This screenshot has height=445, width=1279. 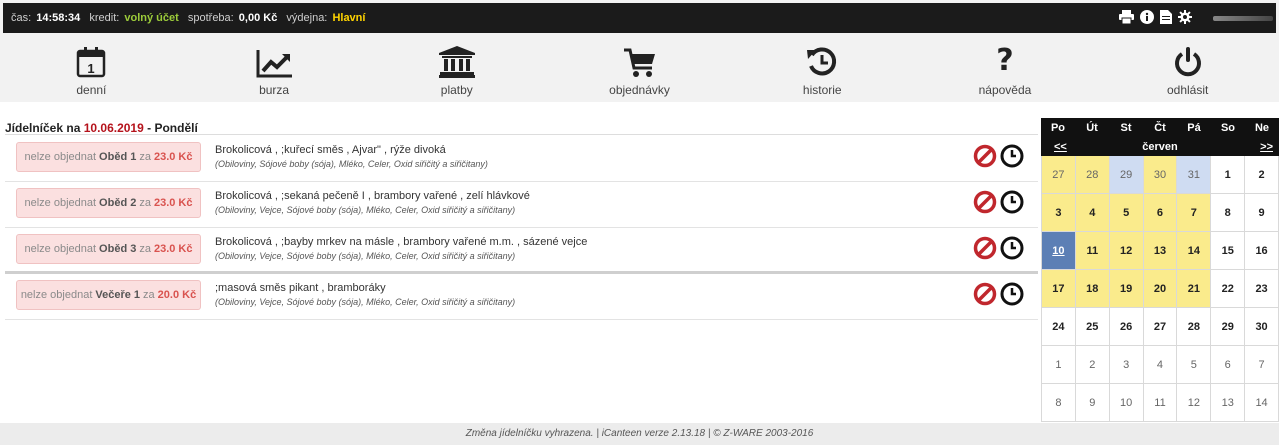 What do you see at coordinates (1092, 326) in the screenshot?
I see `calendar-day: 25` at bounding box center [1092, 326].